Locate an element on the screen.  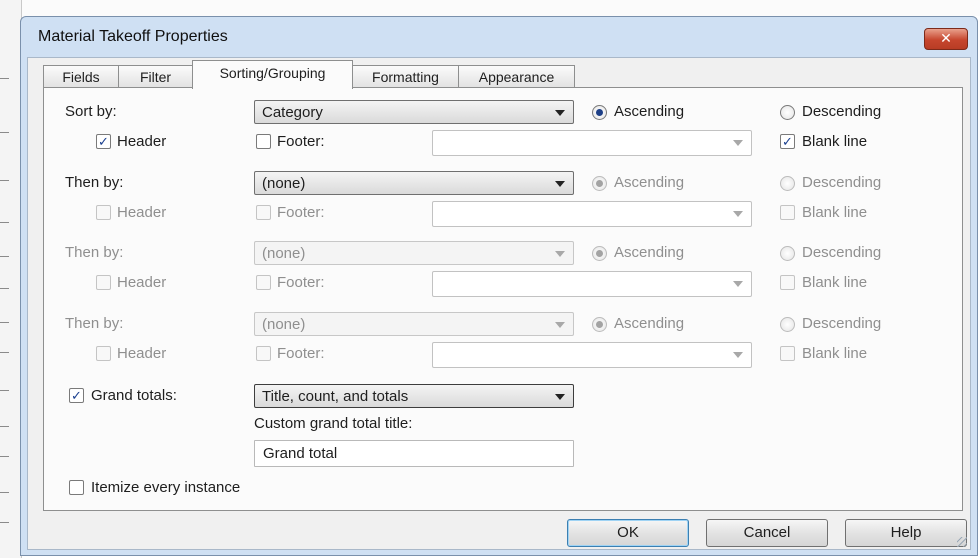
tab-label: Appearance is located at coordinates (516, 77).